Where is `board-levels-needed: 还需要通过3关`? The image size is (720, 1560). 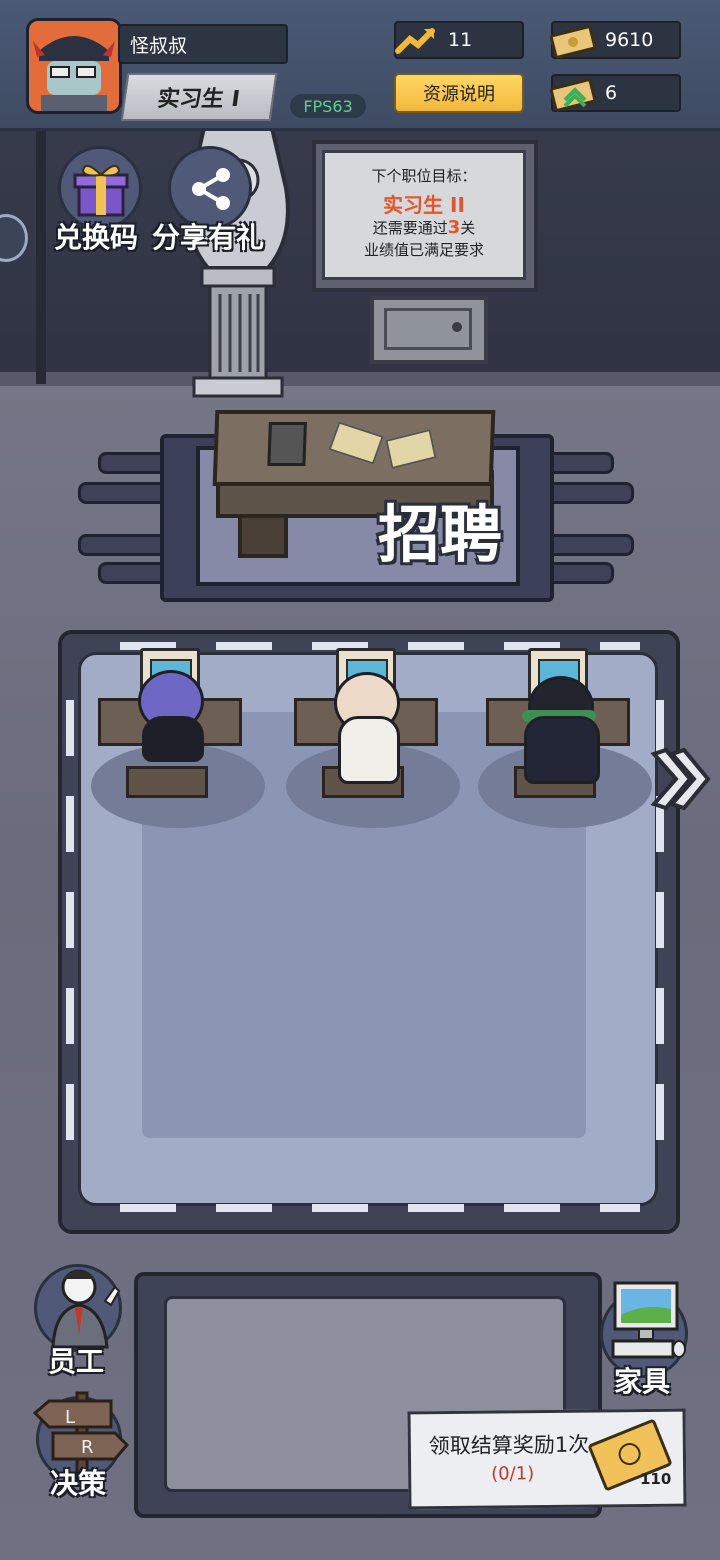 board-levels-needed: 还需要通过3关 is located at coordinates (424, 227).